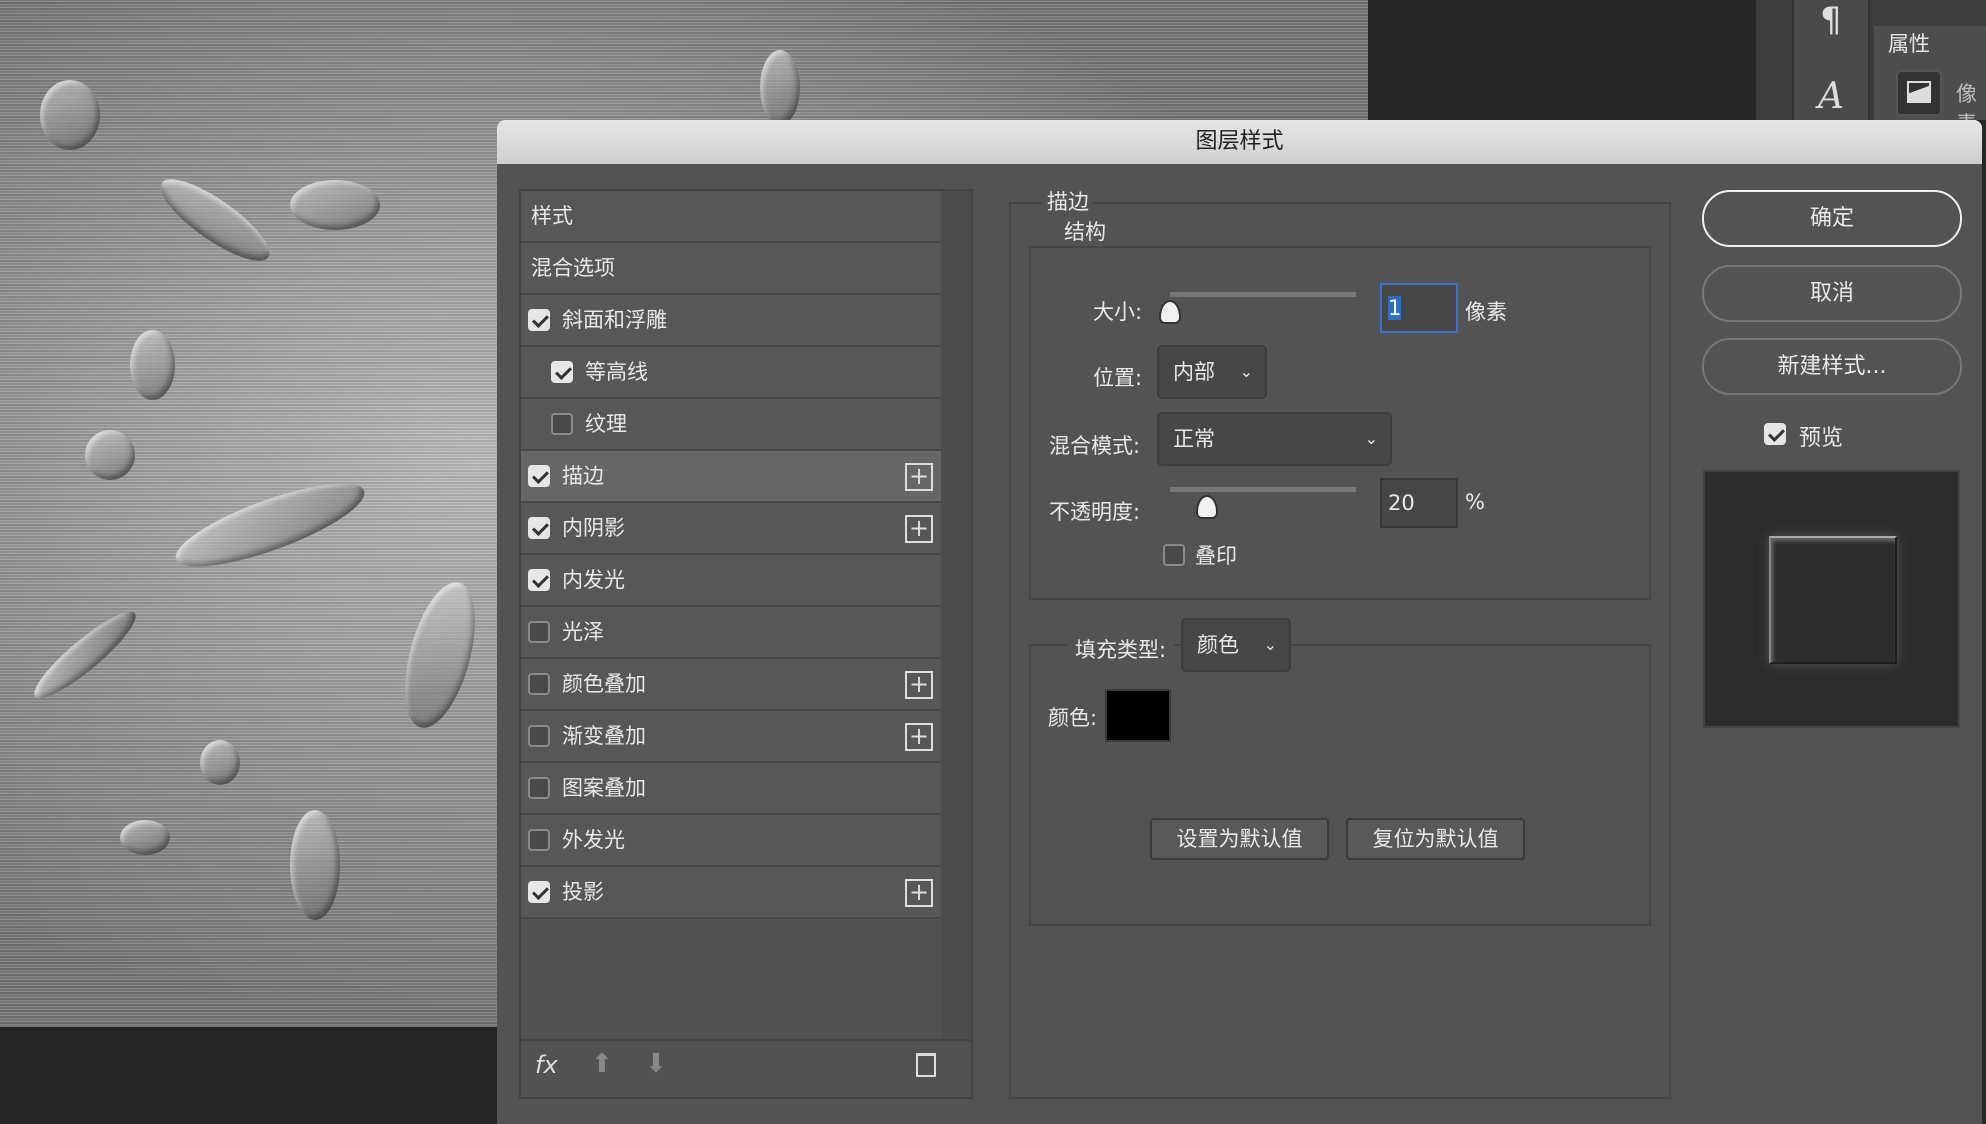 This screenshot has width=1986, height=1124. What do you see at coordinates (1919, 93) in the screenshot?
I see `pixel-layer-icon` at bounding box center [1919, 93].